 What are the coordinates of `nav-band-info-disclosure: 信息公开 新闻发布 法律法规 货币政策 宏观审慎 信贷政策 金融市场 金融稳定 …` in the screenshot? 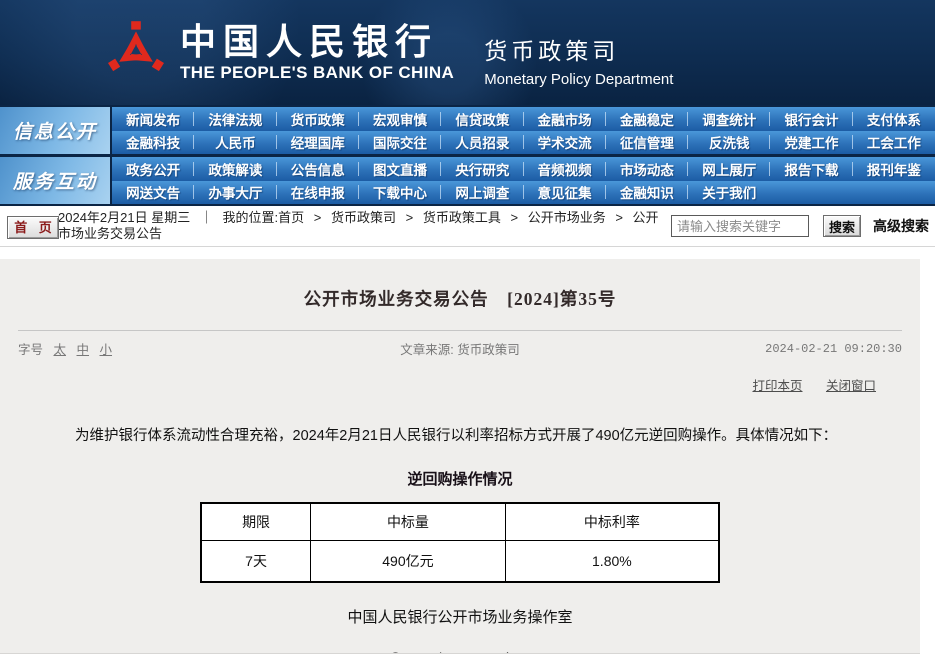 It's located at (467, 130).